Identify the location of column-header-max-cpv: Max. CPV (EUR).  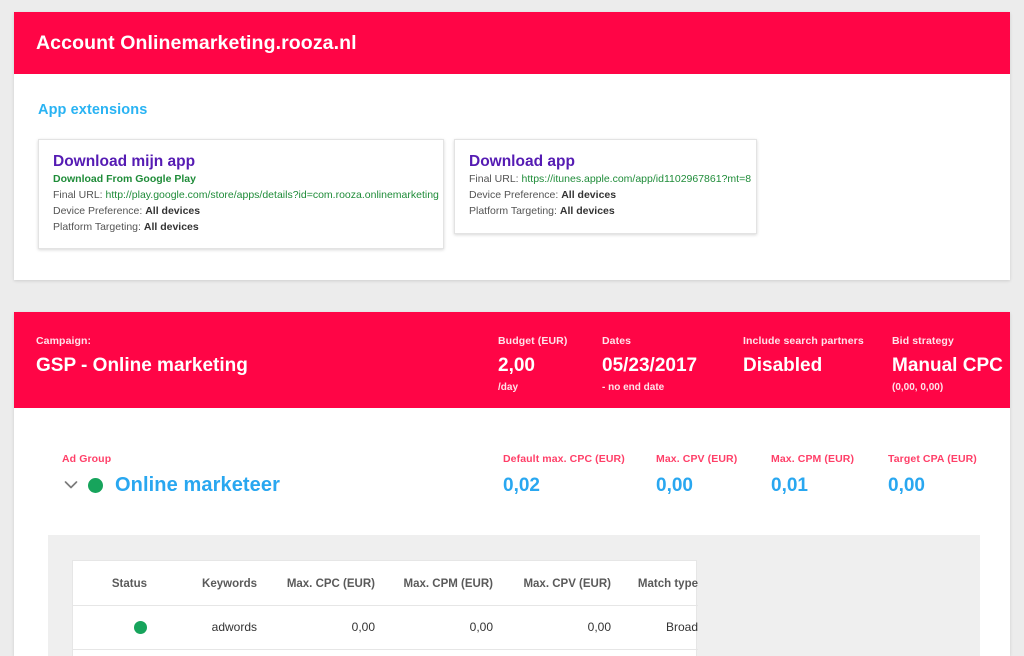
(552, 583).